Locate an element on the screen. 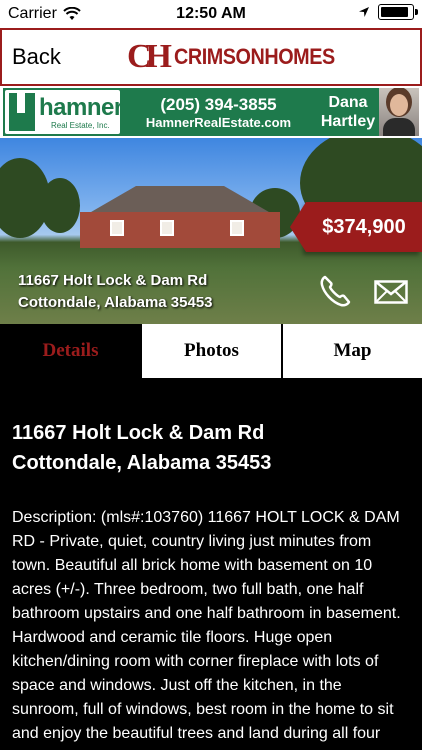 This screenshot has width=422, height=750. nav-bar: Back CH CRIMSONHOMES is located at coordinates (211, 57).